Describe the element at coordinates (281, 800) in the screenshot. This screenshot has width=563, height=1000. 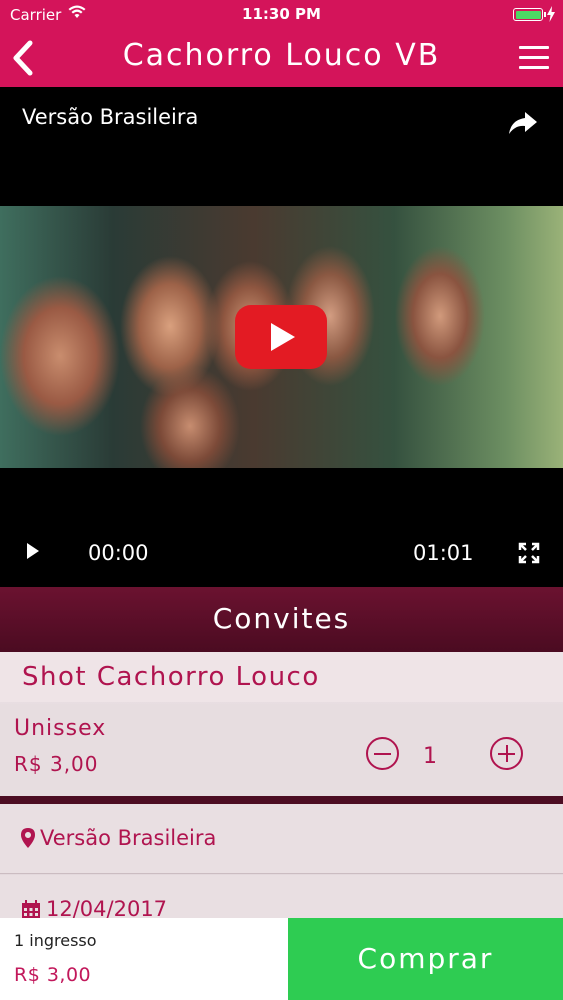
I see `section-divider` at that location.